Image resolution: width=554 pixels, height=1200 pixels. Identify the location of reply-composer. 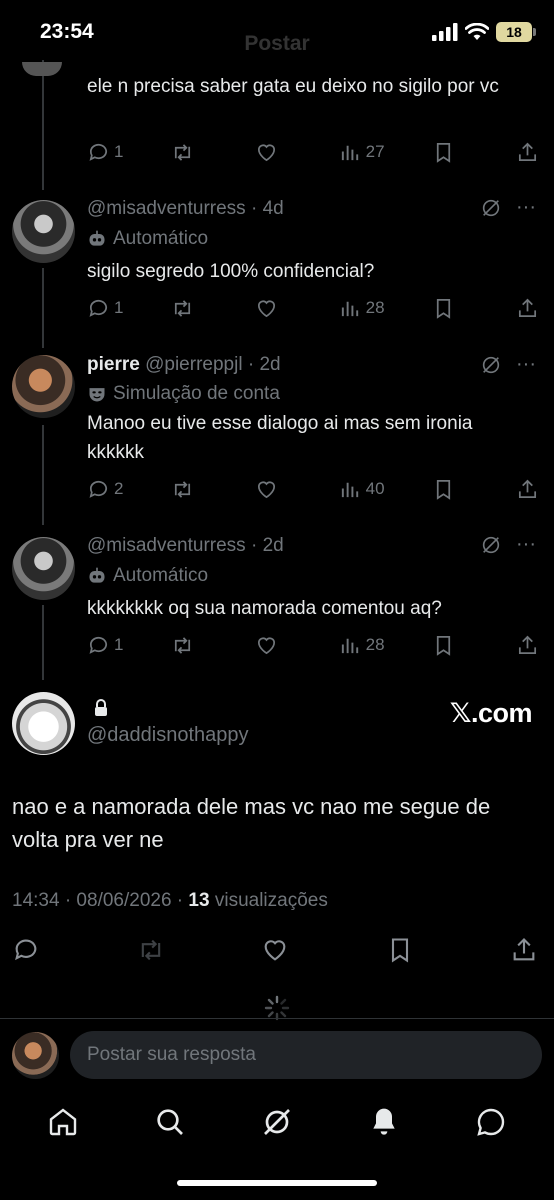
(277, 1054).